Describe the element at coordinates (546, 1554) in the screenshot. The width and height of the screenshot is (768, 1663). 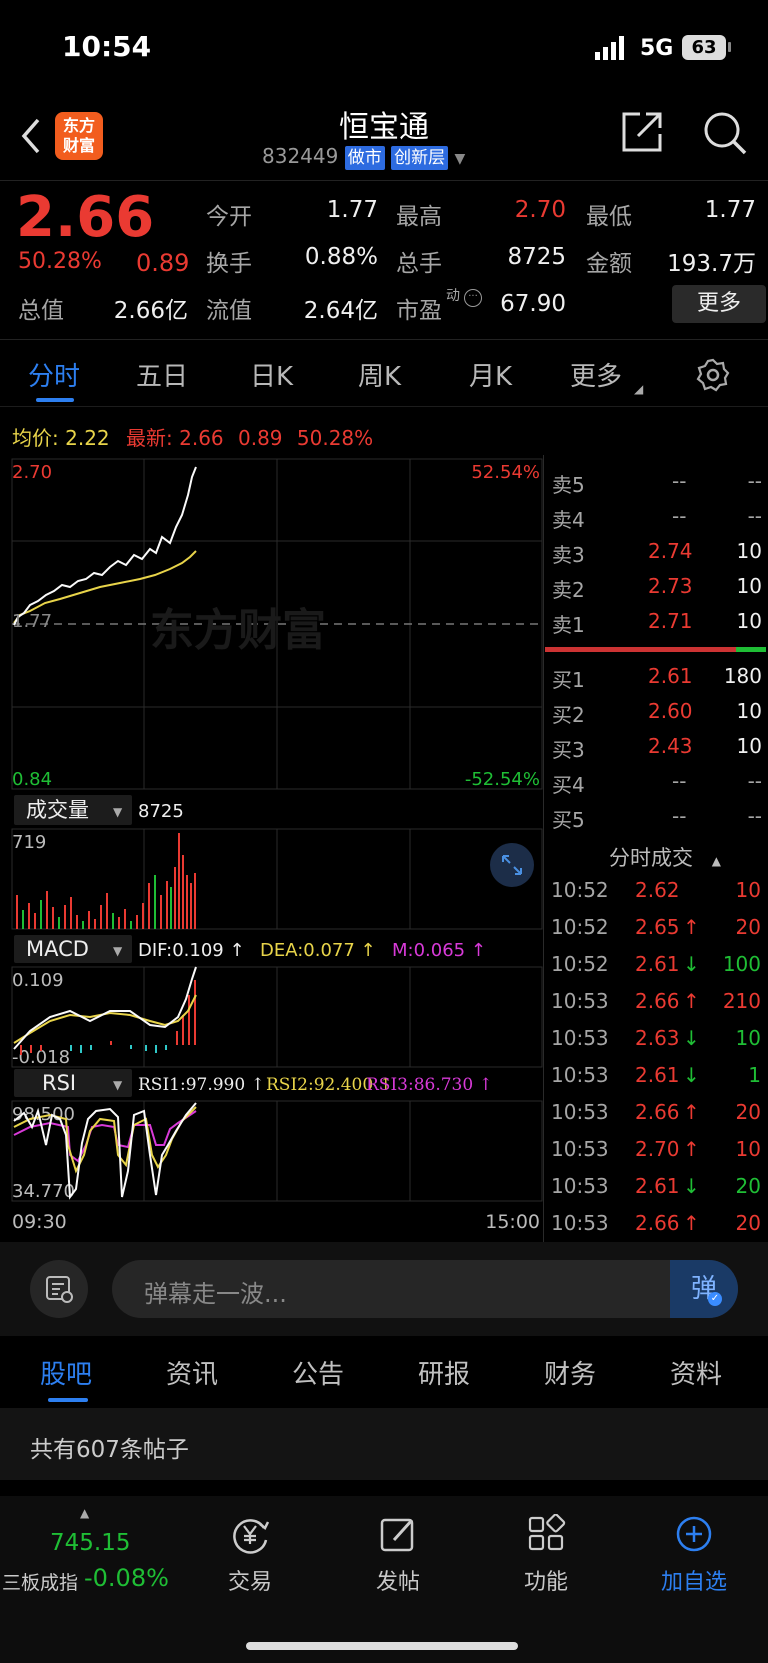
I see `nav-functions: 功能` at that location.